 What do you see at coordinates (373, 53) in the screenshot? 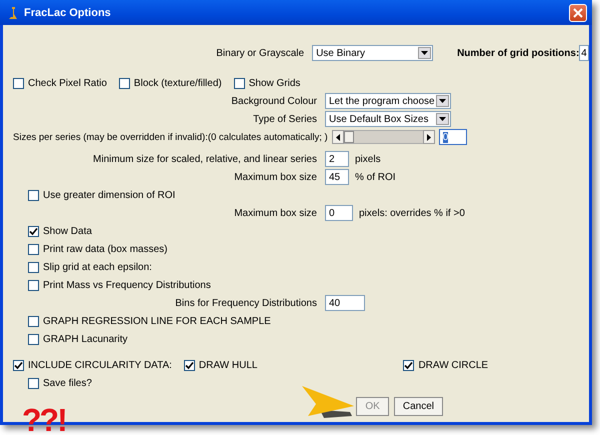
I see `dropdown: Use Binary` at bounding box center [373, 53].